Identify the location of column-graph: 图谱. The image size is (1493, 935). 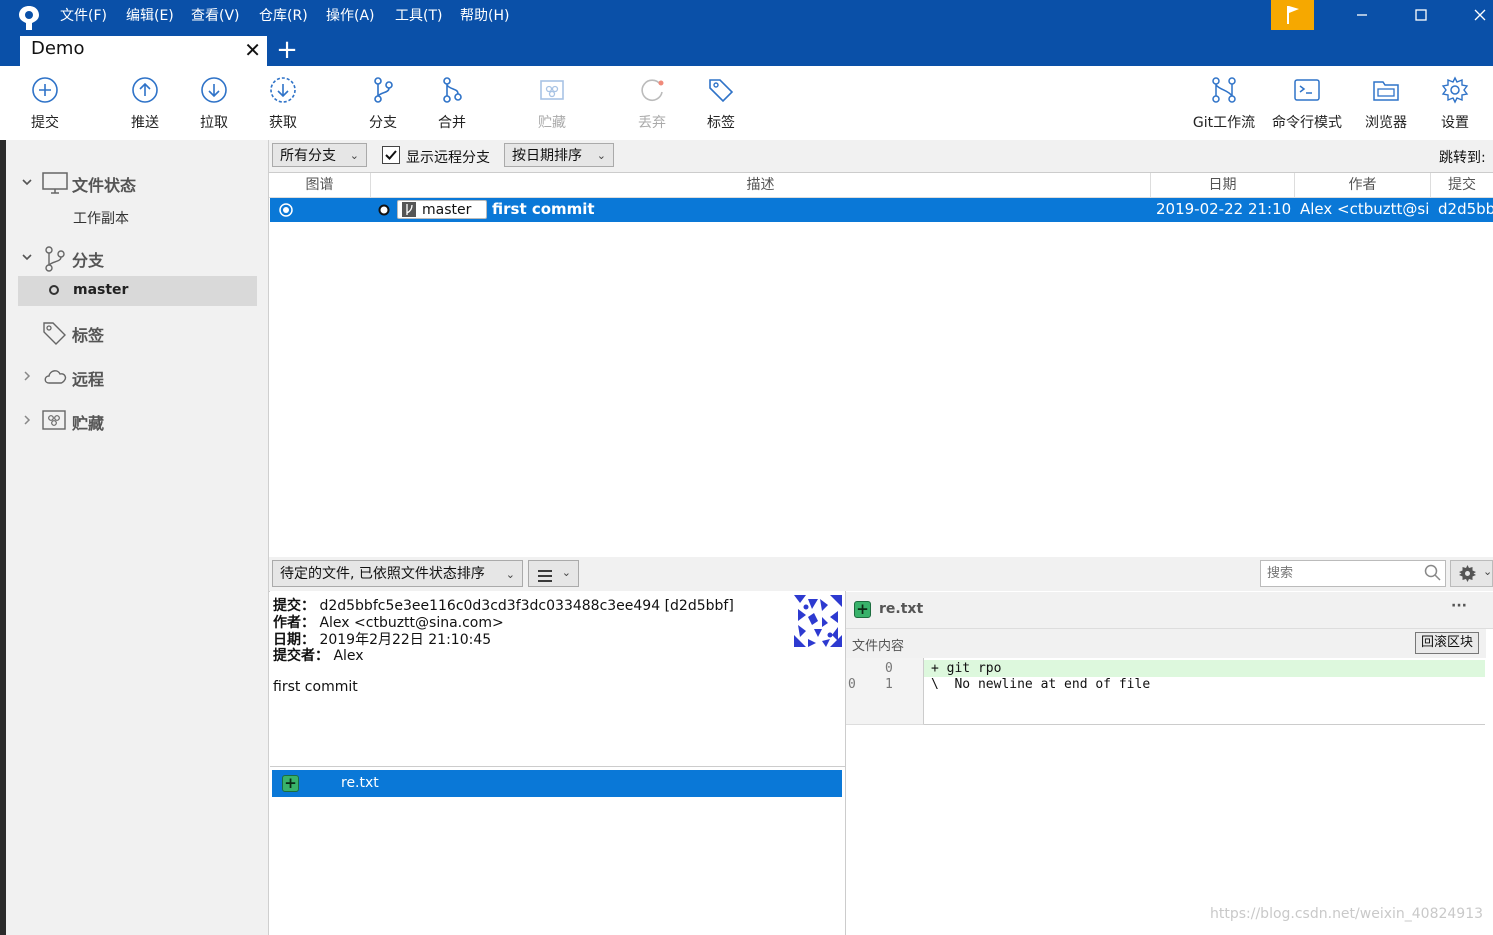
(320, 185).